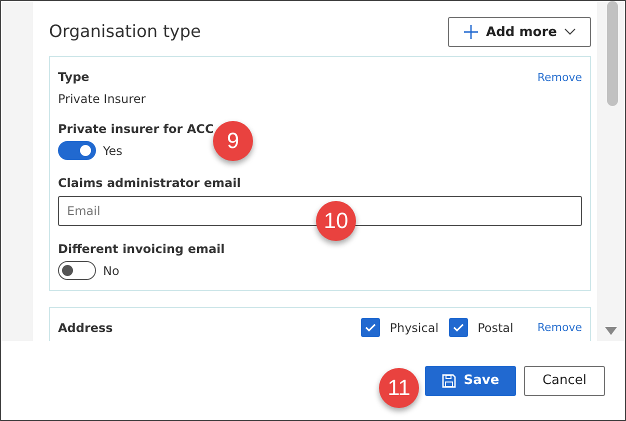  I want to click on chevron-down-icon, so click(570, 32).